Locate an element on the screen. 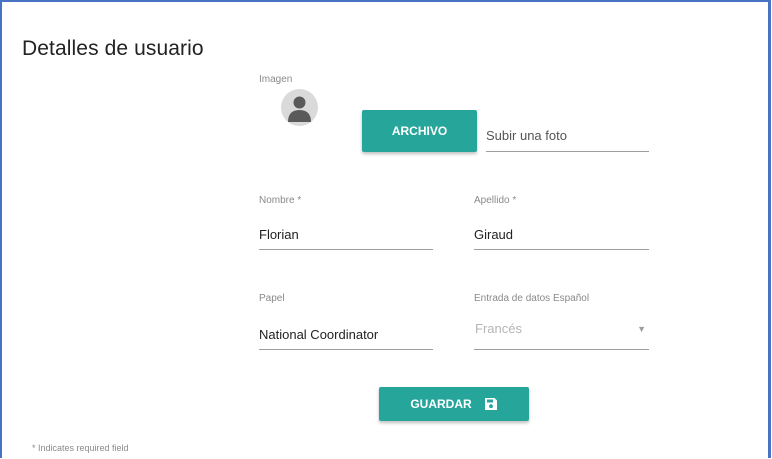 The width and height of the screenshot is (772, 459). user-icon is located at coordinates (299, 109).